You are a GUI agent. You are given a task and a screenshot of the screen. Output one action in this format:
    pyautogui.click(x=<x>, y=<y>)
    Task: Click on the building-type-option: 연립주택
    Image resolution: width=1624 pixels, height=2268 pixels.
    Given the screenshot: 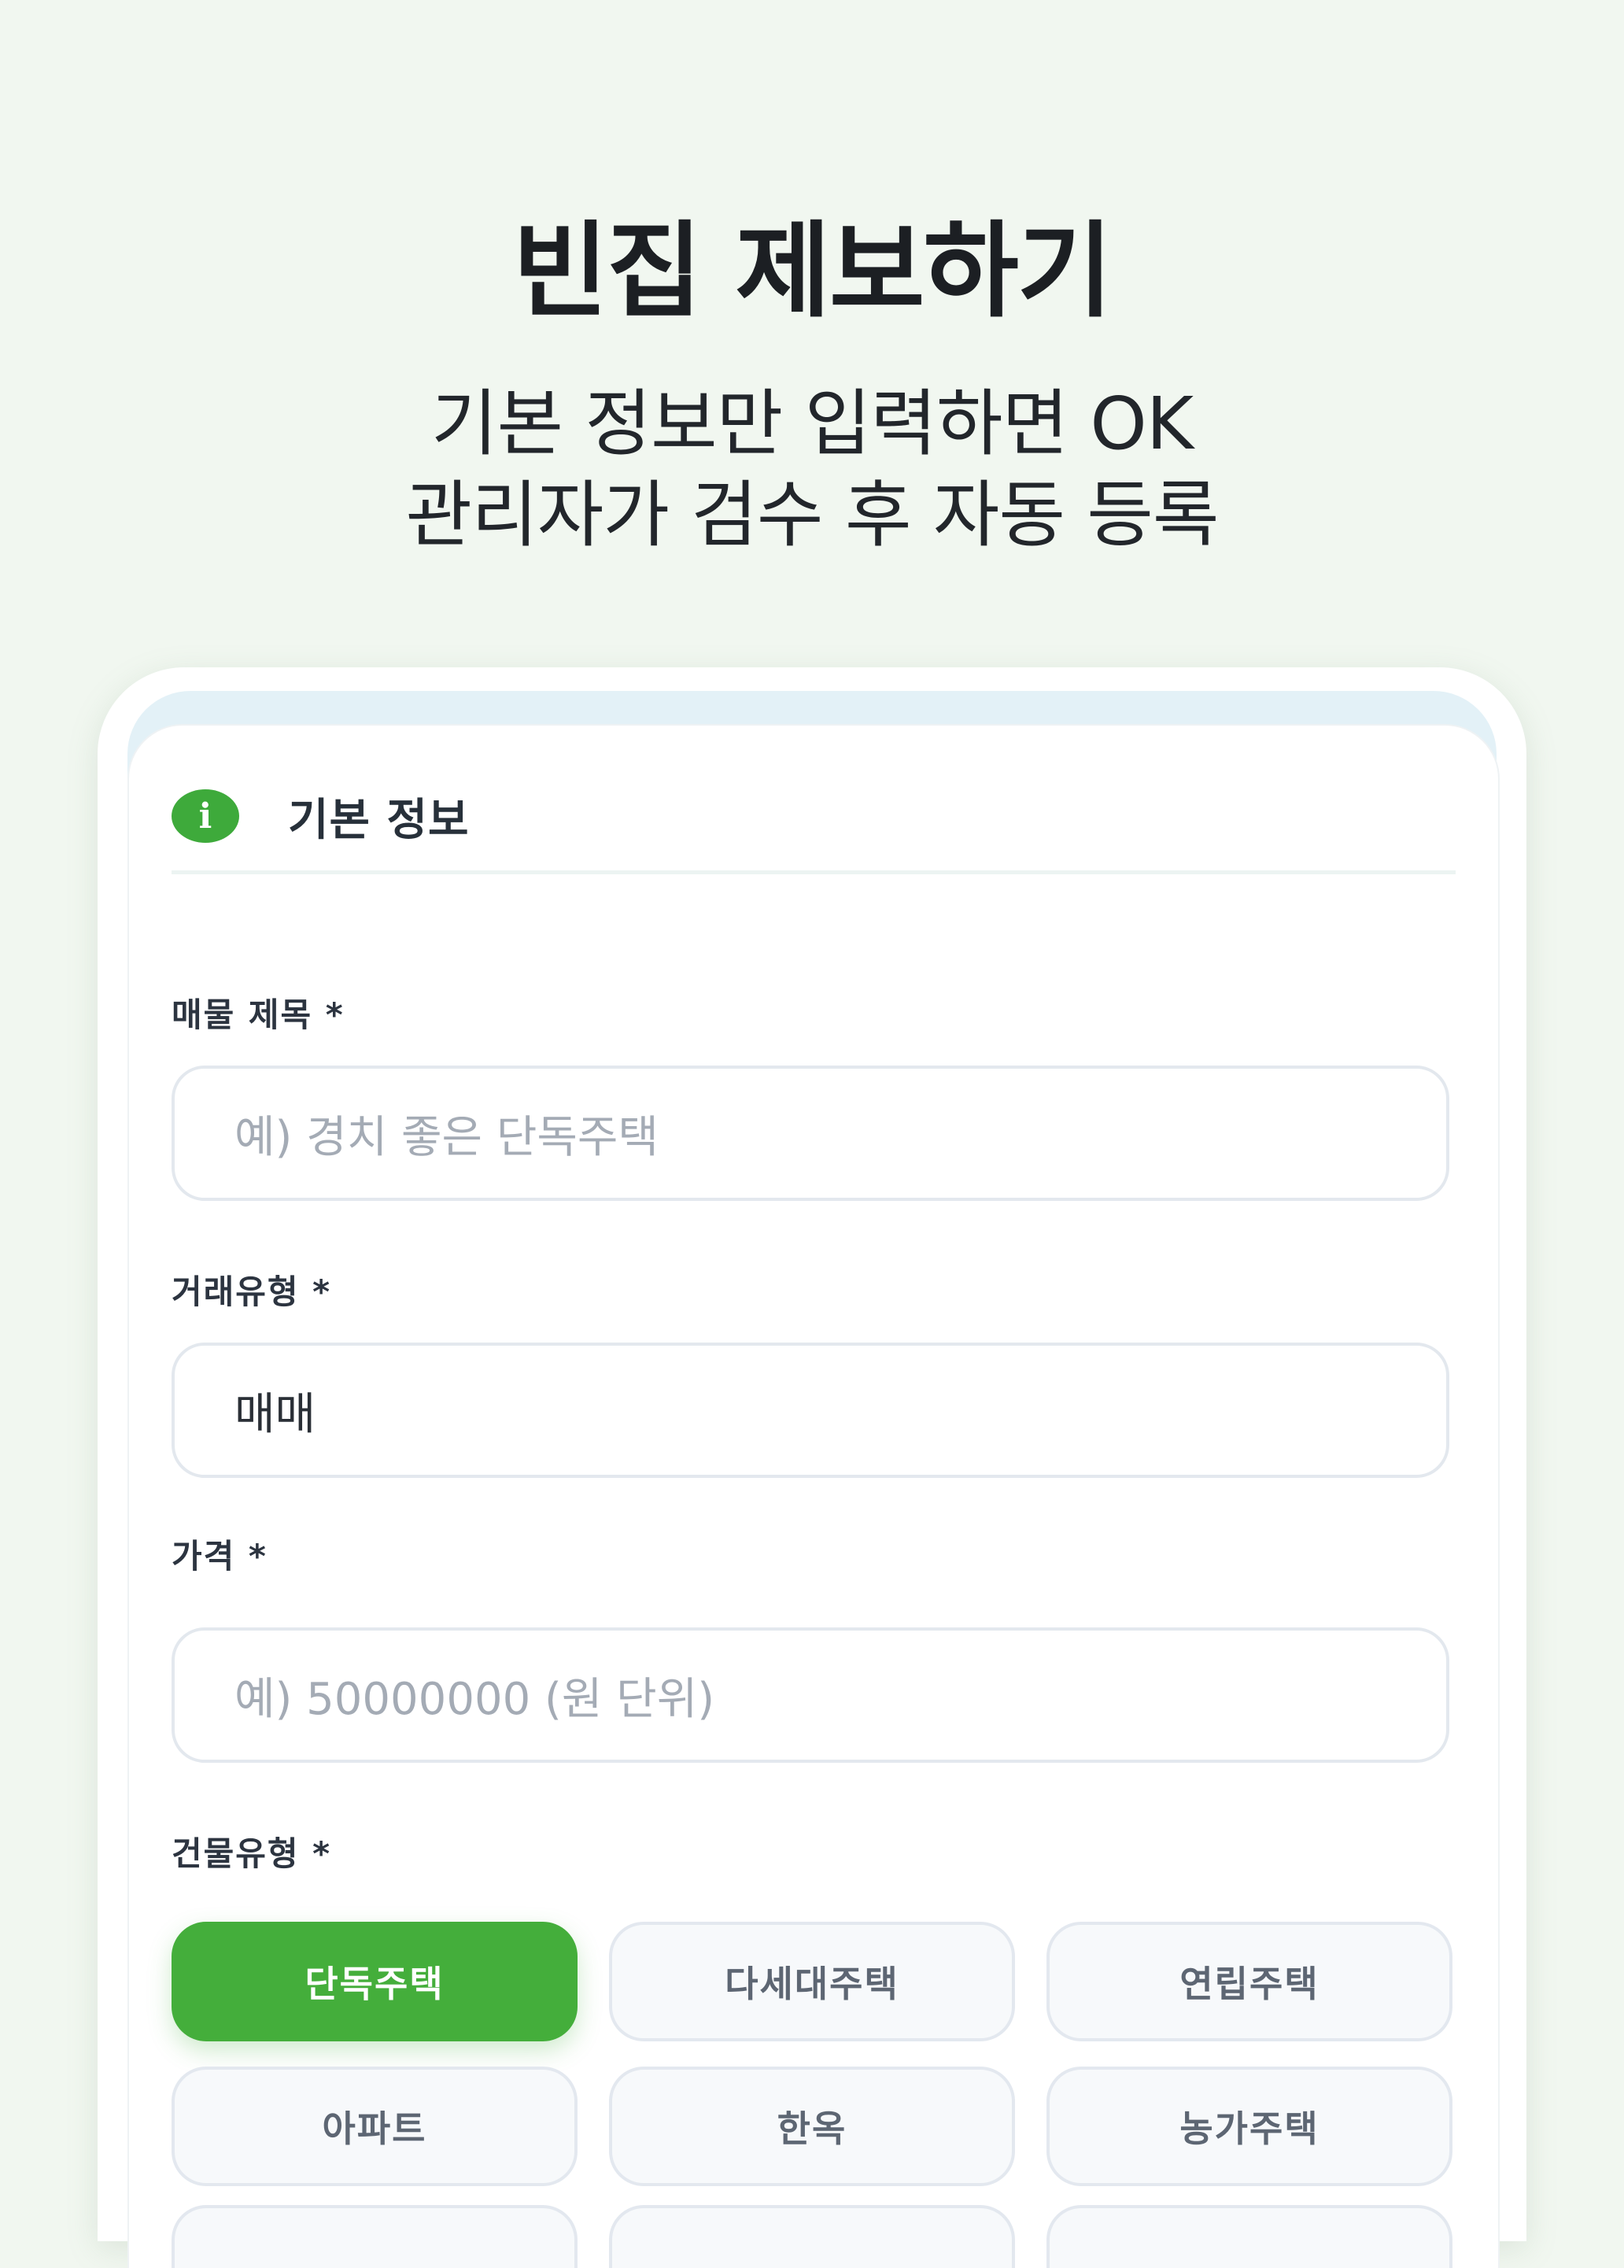 What is the action you would take?
    pyautogui.click(x=1249, y=1981)
    